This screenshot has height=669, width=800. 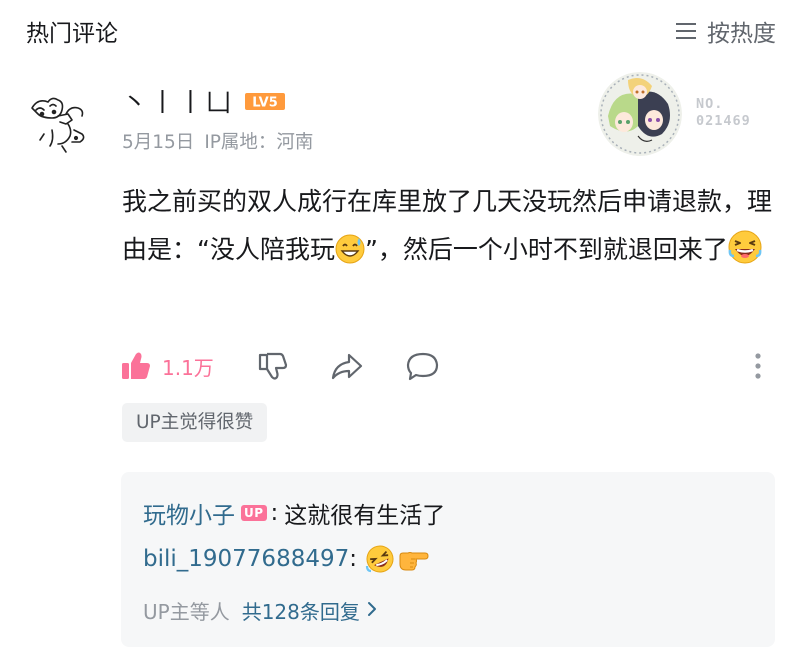 I want to click on view-all-replies-link: 共128条回复, so click(x=310, y=610).